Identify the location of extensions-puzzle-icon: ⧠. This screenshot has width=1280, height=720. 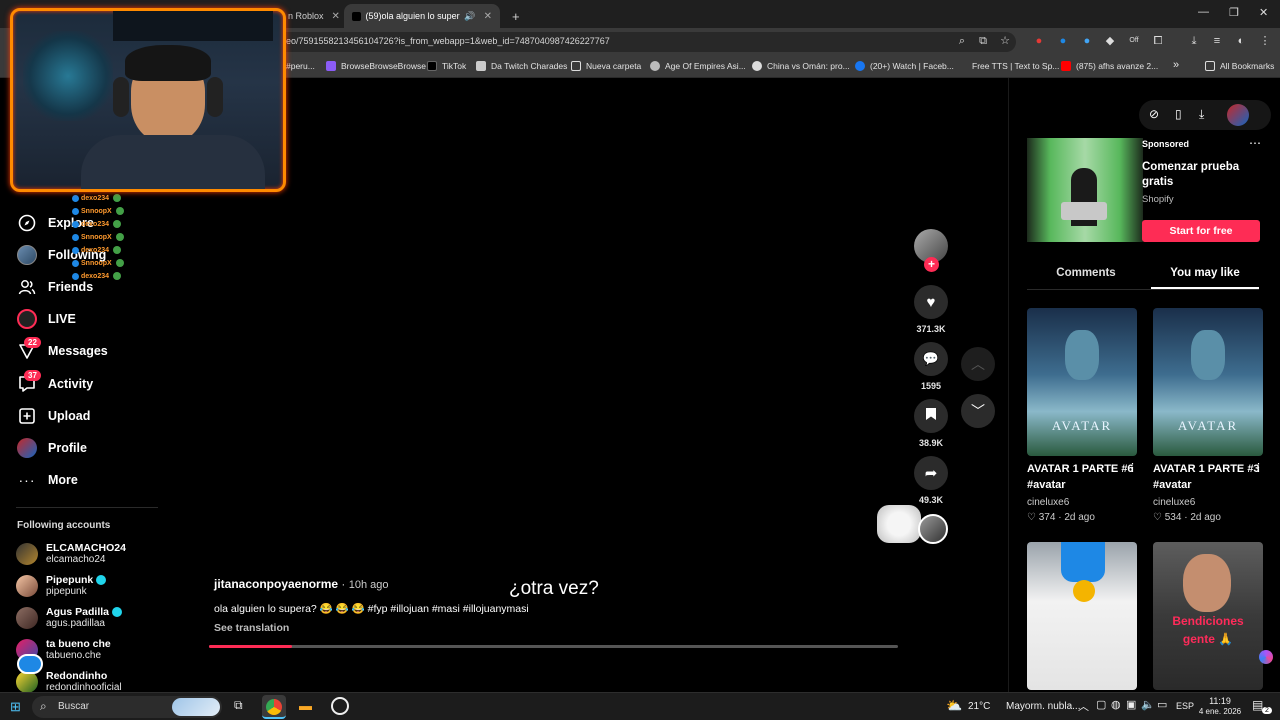
(1158, 41).